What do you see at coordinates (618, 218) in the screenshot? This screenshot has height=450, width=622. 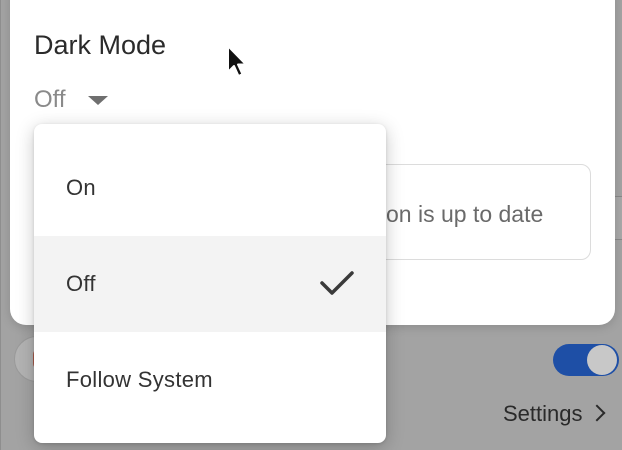 I see `background-panel-edge` at bounding box center [618, 218].